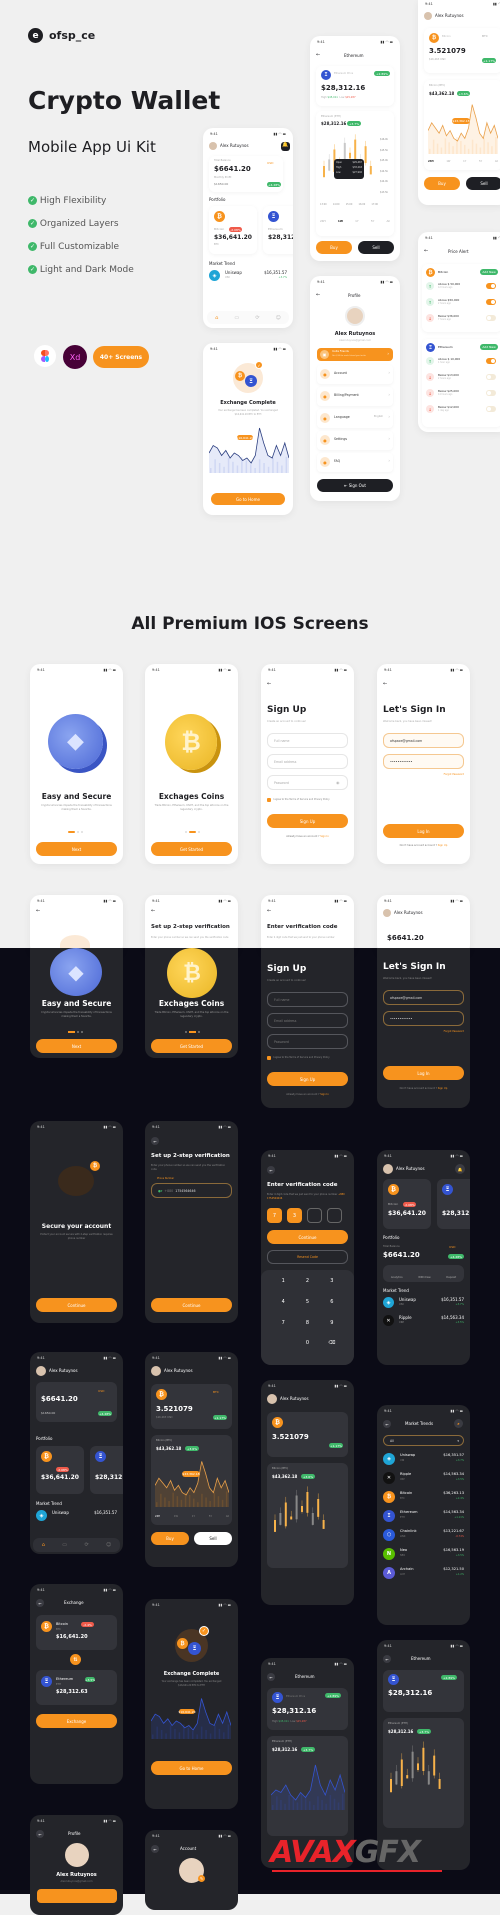 This screenshot has width=500, height=1915. What do you see at coordinates (307, 821) in the screenshot?
I see `sign-up-button: Sign Up` at bounding box center [307, 821].